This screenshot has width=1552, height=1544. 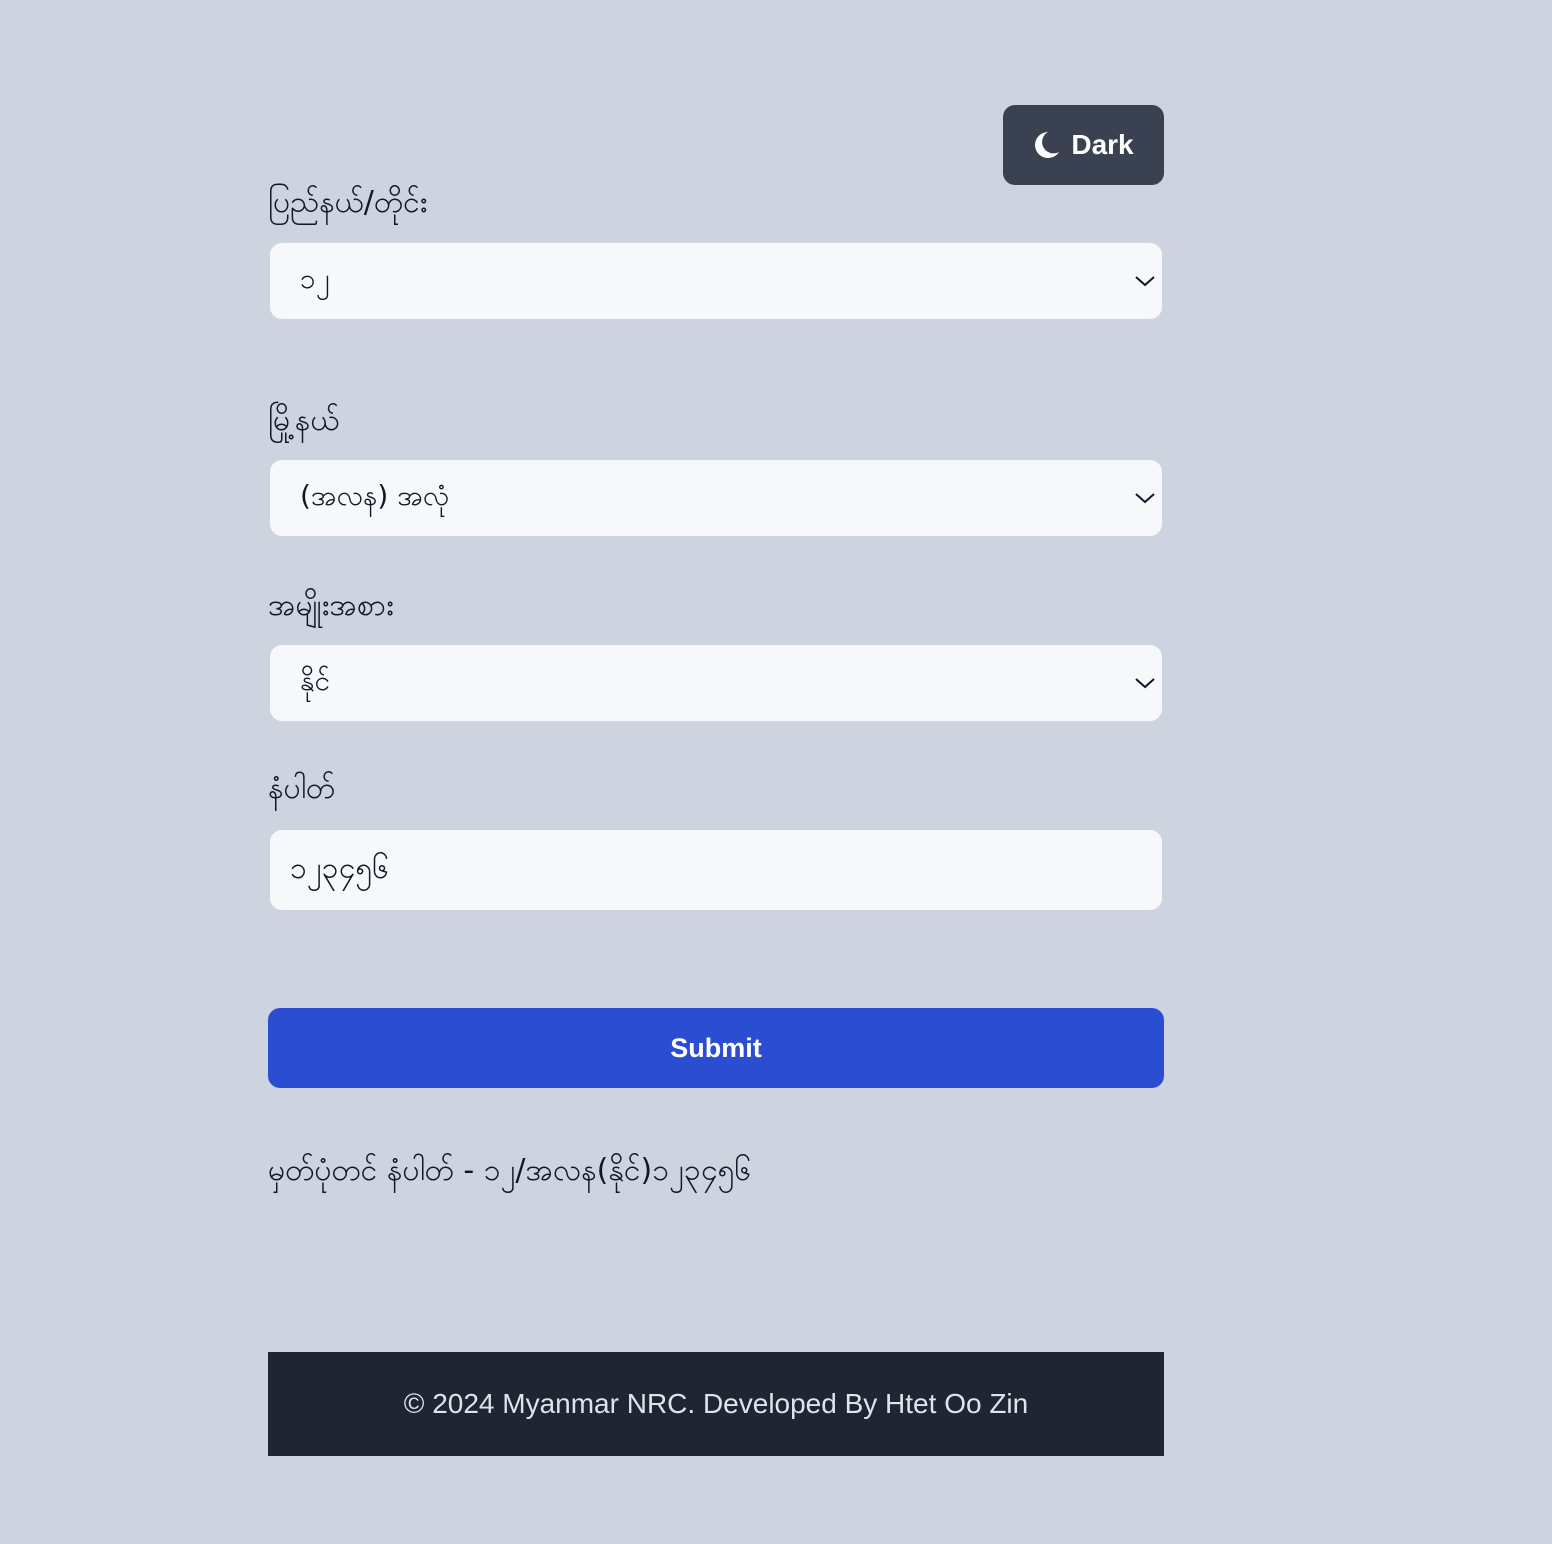 What do you see at coordinates (510, 1170) in the screenshot?
I see `nrc-result-text: မှတ်ပုံတင် နံပါတ် - ၁၂/အလန(နိုင်)၁၂၃၄၅၆` at bounding box center [510, 1170].